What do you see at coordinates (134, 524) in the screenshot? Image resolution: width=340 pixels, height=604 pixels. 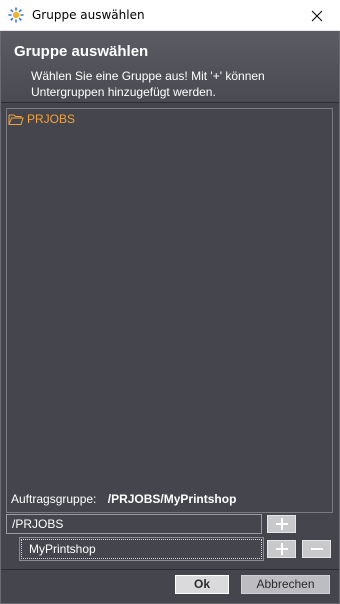 I see `group-level1-field: /PRJOBS` at bounding box center [134, 524].